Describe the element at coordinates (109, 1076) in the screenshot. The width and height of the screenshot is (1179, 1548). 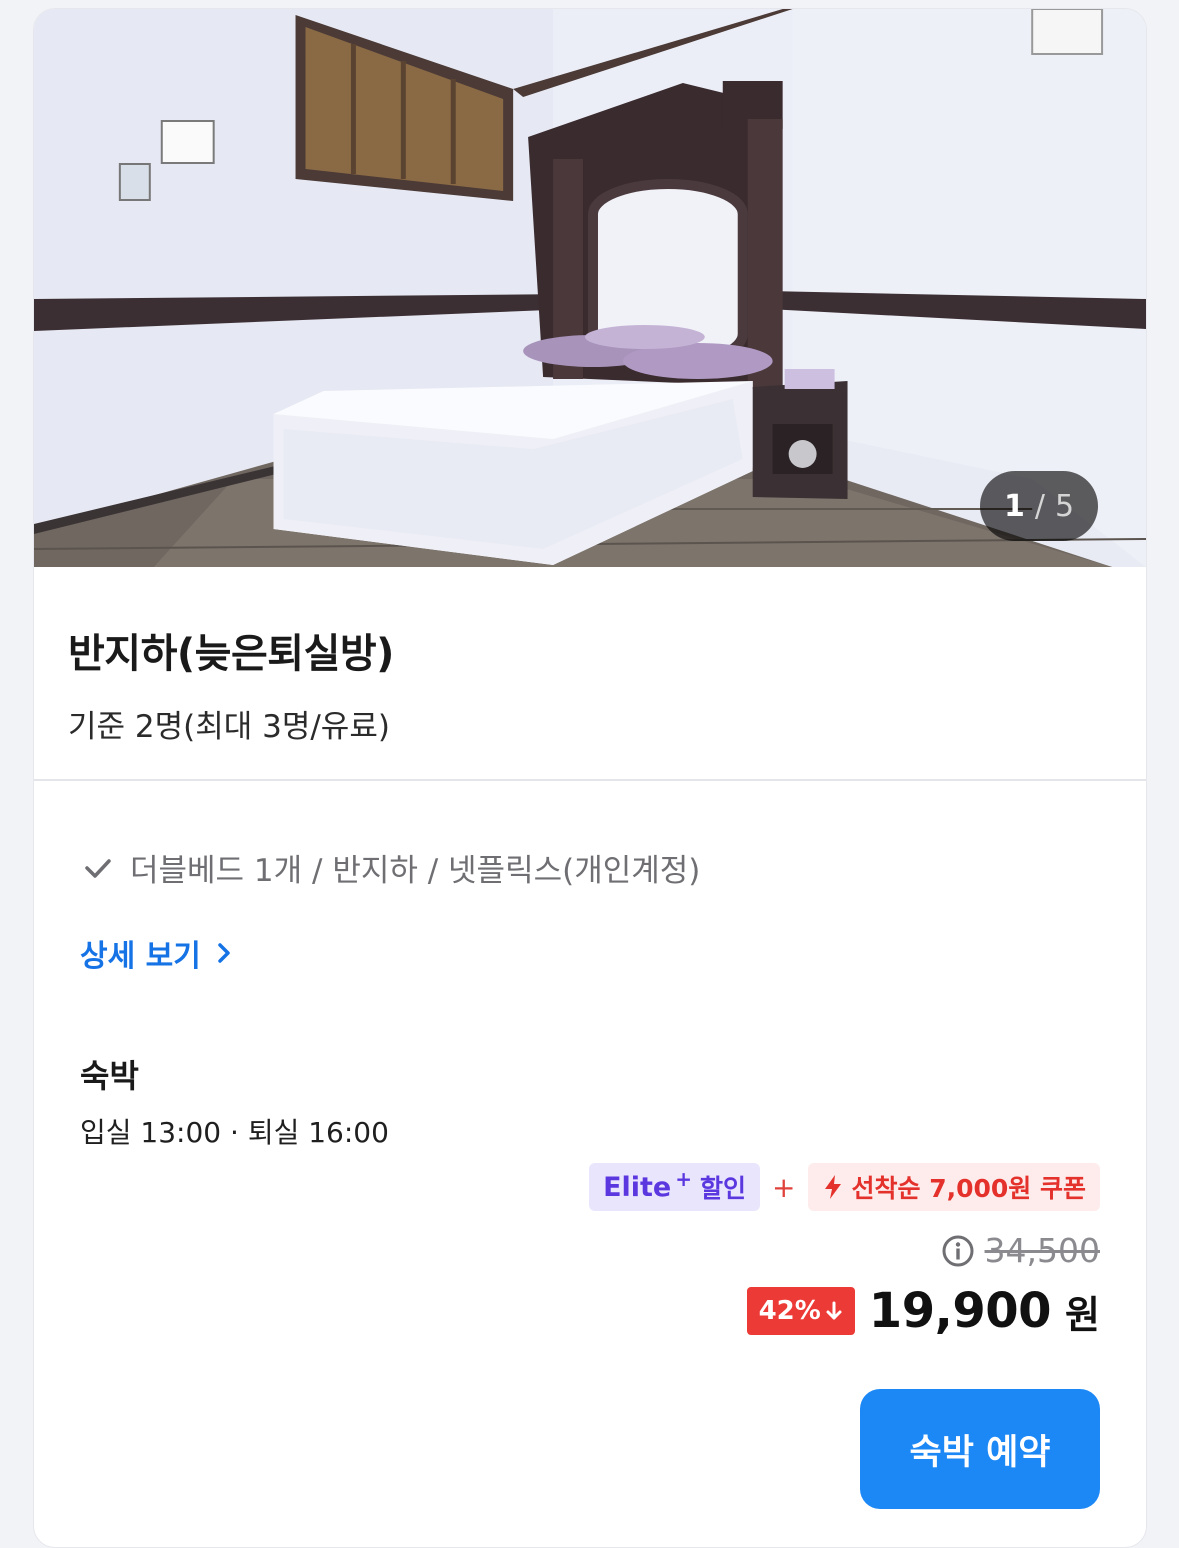
I see `stay-type-title: 숙박` at that location.